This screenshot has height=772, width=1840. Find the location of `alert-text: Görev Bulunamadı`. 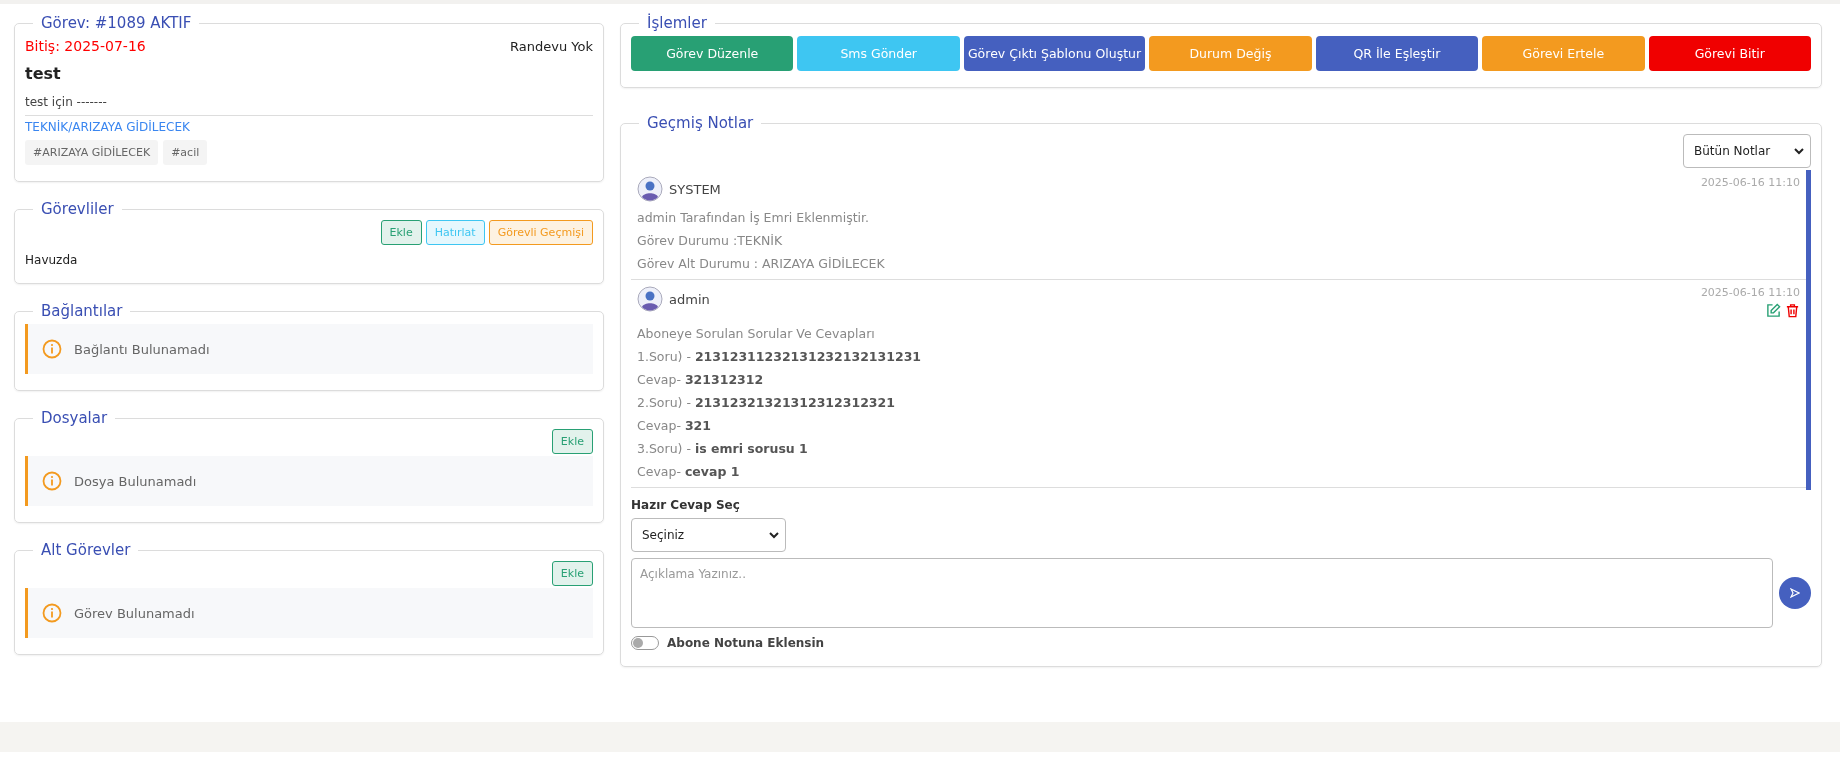

alert-text: Görev Bulunamadı is located at coordinates (134, 613).